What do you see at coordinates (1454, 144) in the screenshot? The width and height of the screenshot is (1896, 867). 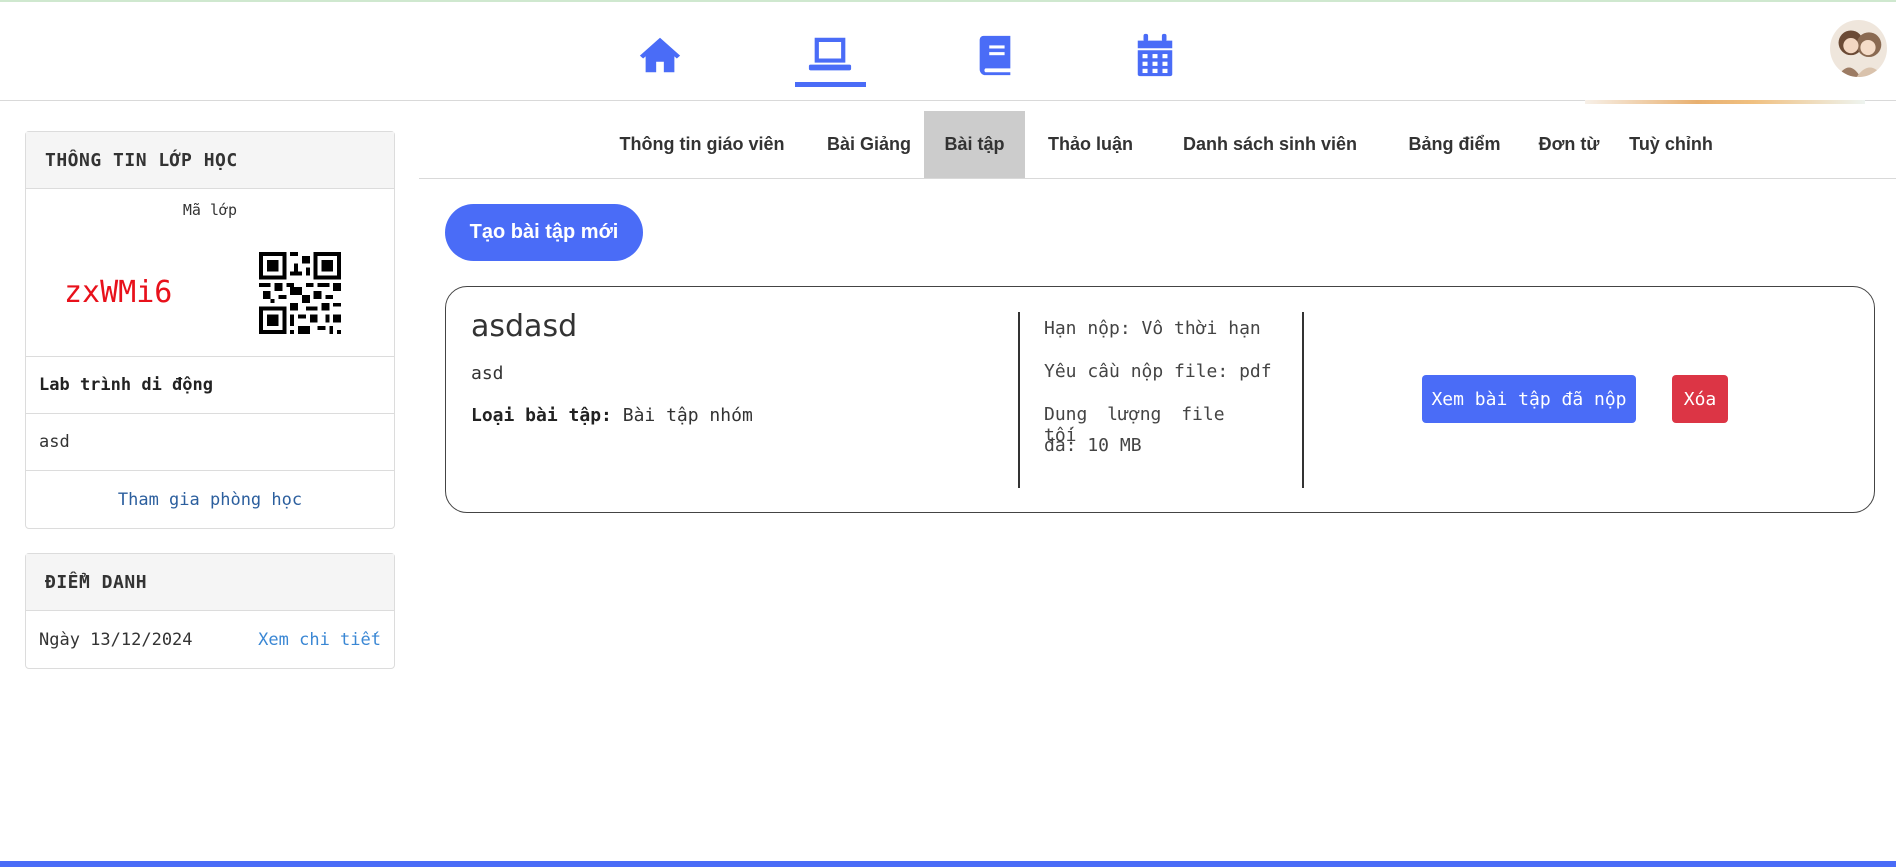 I see `tab-gradebook: Bảng điểm` at bounding box center [1454, 144].